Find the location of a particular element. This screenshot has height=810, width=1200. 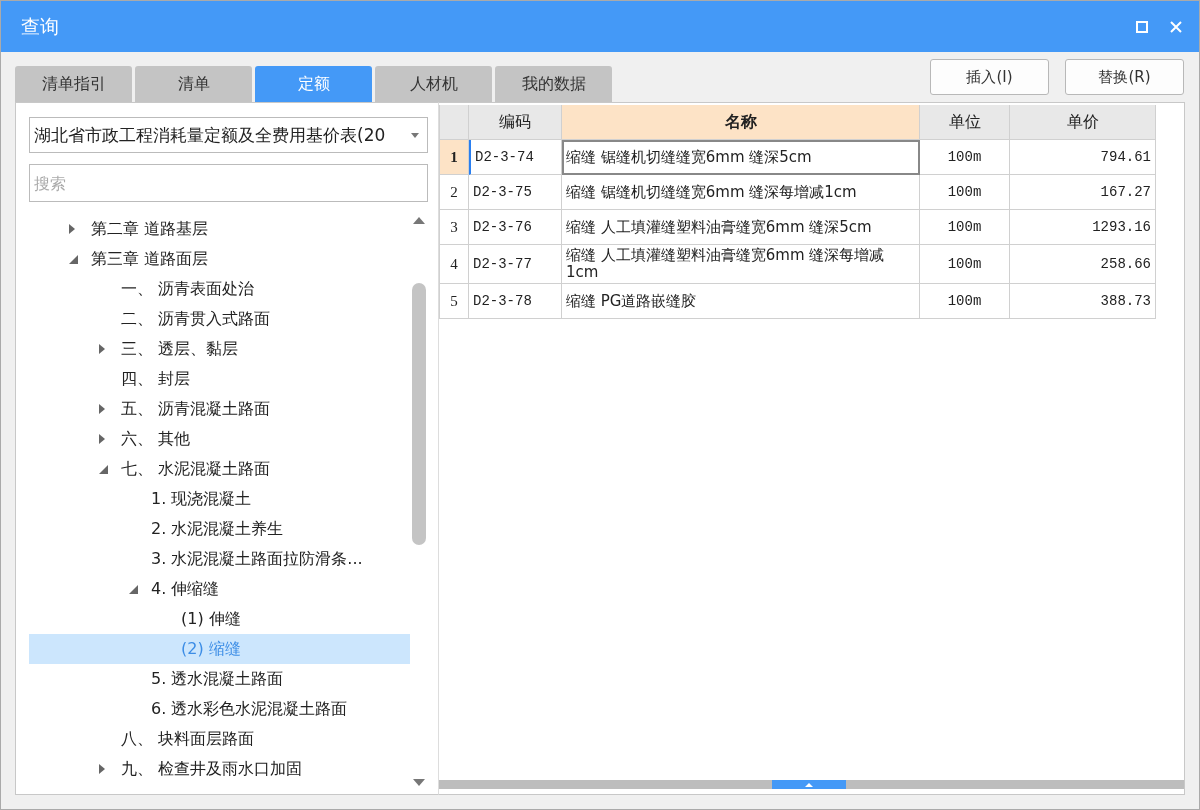

scroll-up-icon is located at coordinates (419, 220).